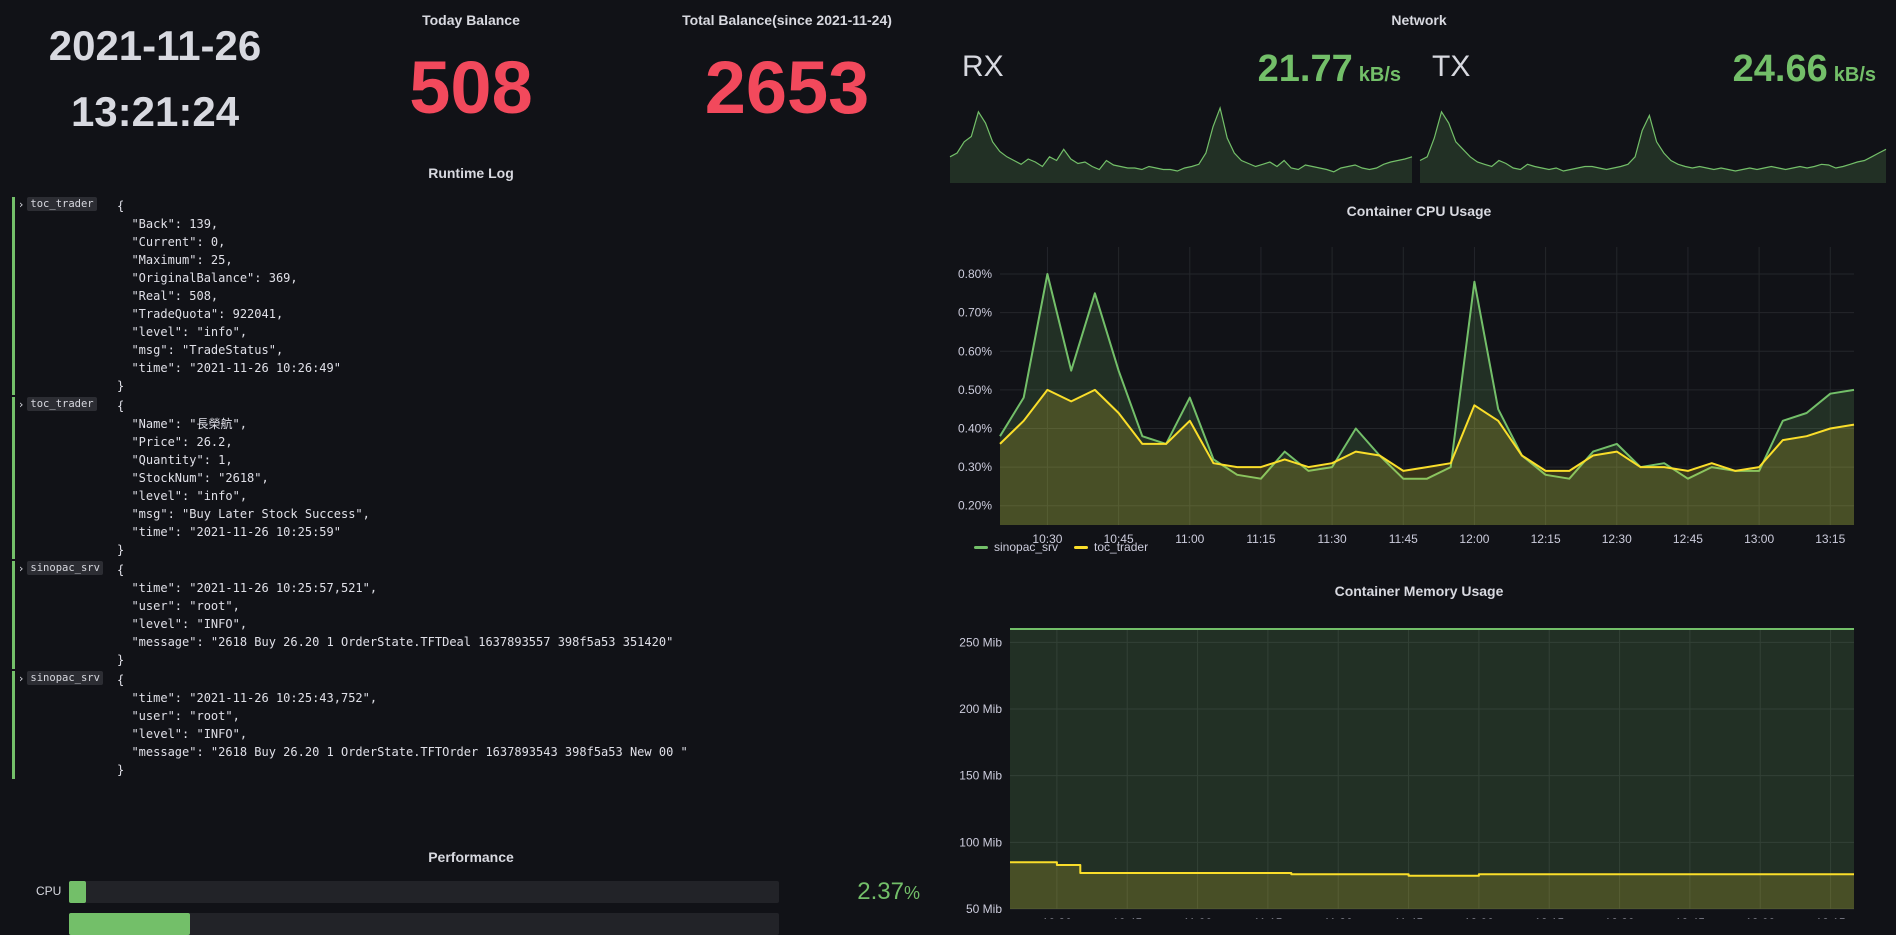  I want to click on y-tick-label: 100 Mib, so click(980, 842).